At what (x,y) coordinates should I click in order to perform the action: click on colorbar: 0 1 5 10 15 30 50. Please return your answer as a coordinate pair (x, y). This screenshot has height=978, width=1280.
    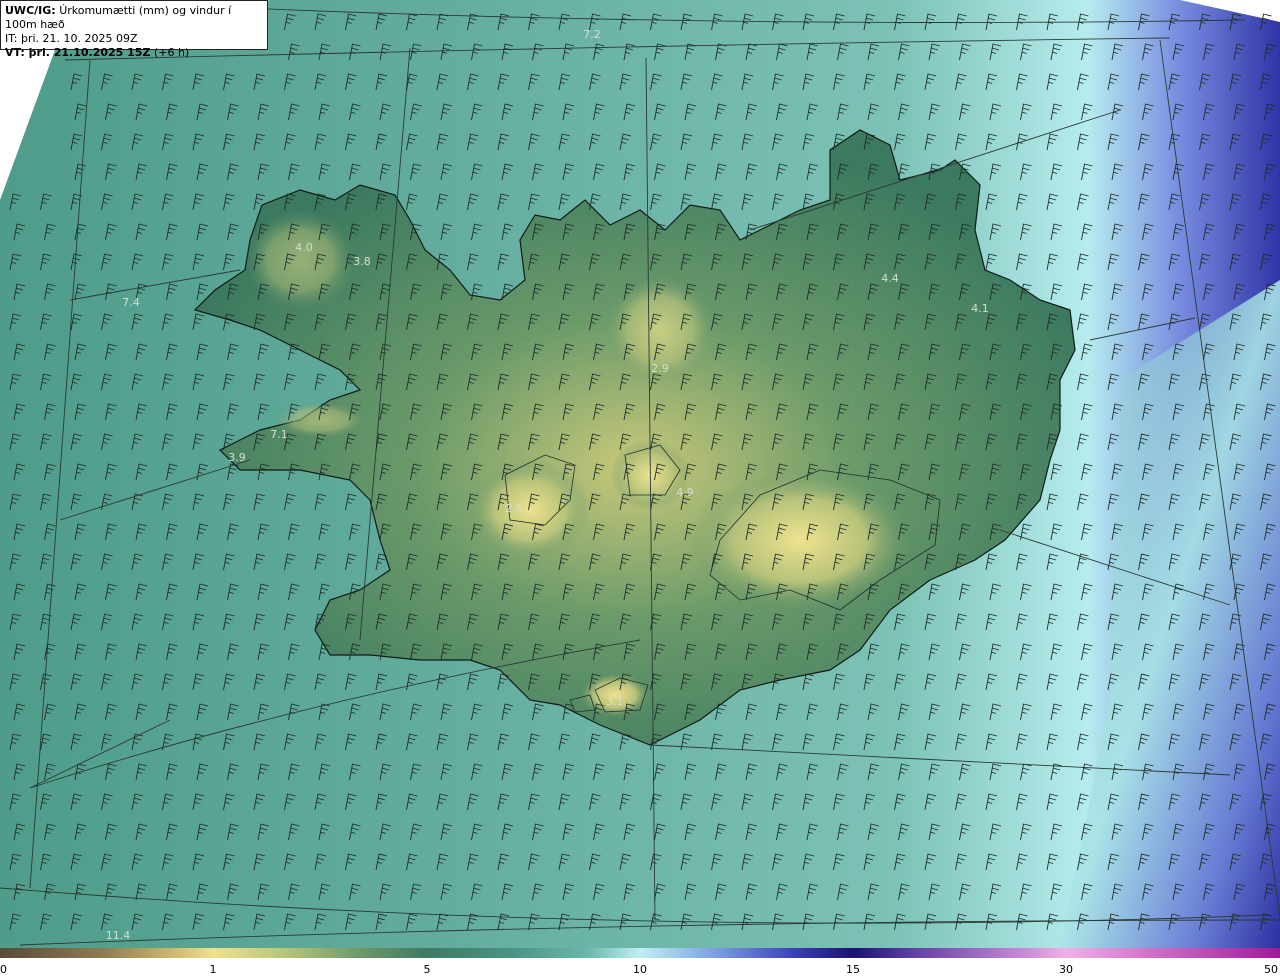
    Looking at the image, I should click on (640, 963).